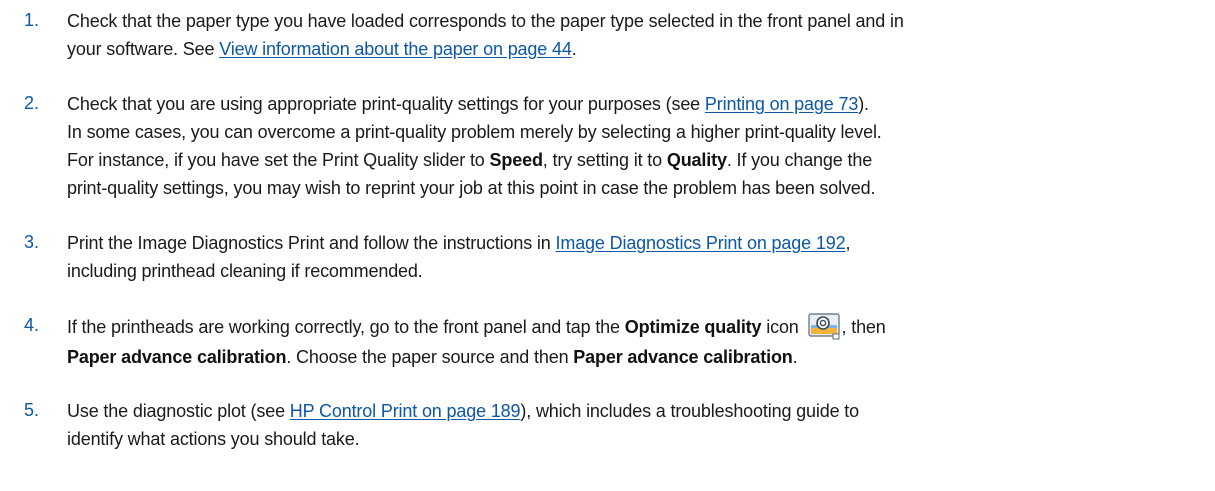 The width and height of the screenshot is (1215, 491). I want to click on text-run: icon, so click(782, 327).